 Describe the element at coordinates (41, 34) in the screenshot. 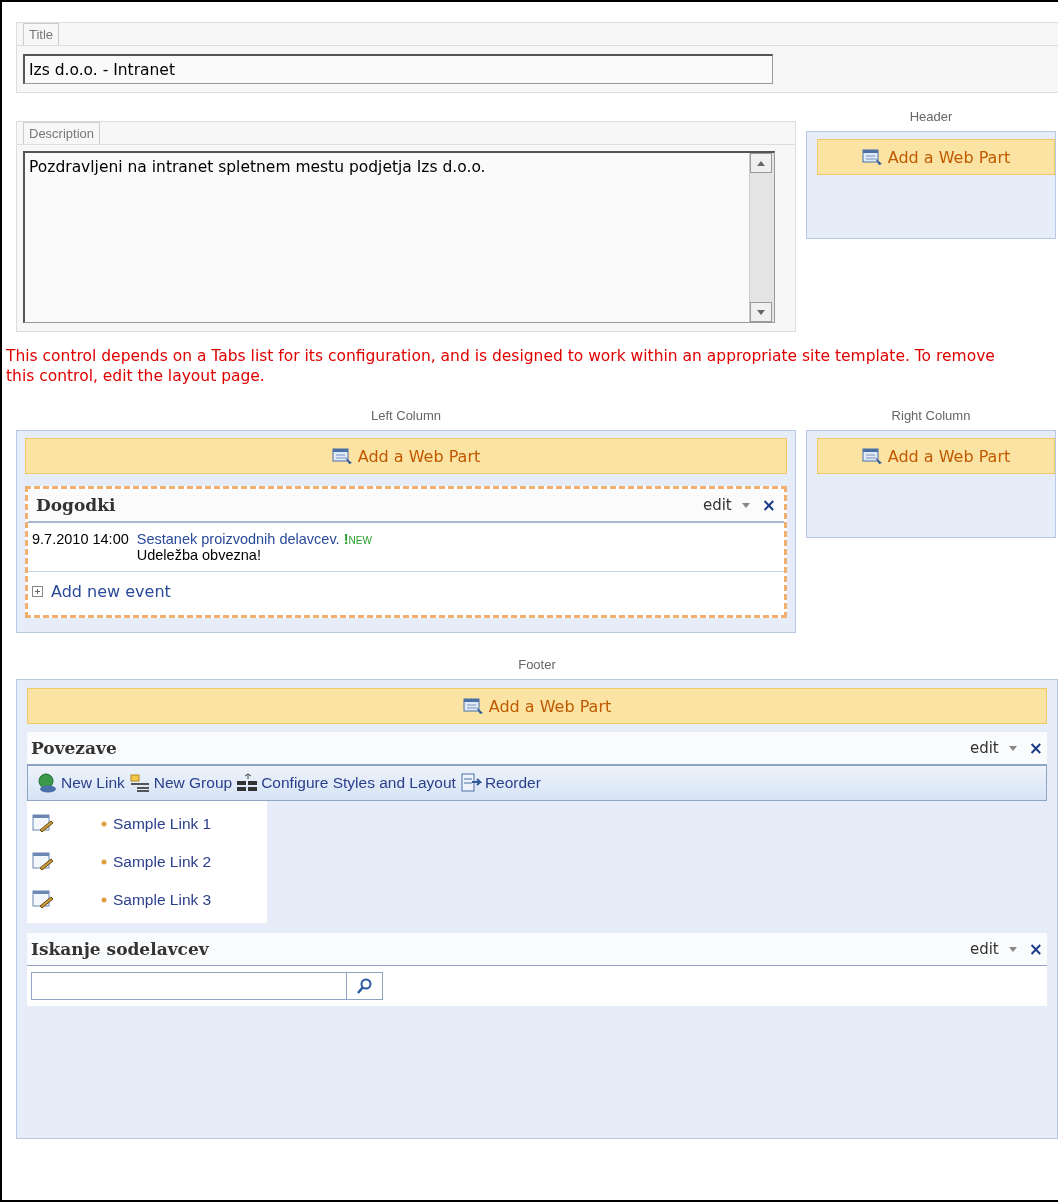

I see `field-label: Title` at that location.